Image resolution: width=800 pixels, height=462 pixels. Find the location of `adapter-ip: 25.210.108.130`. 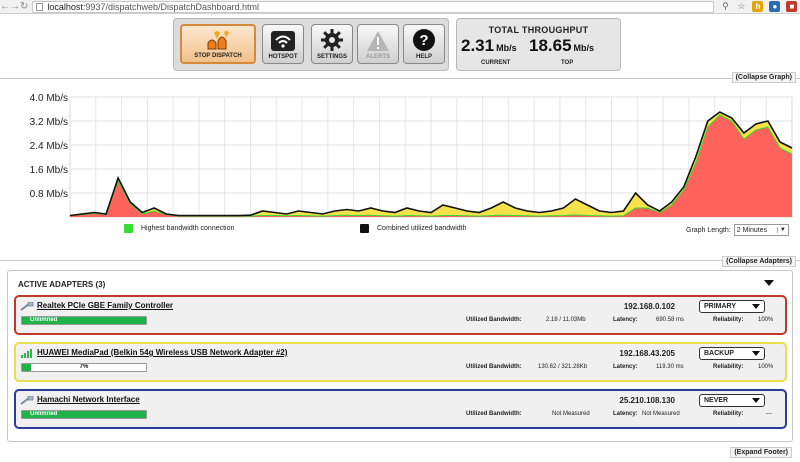

adapter-ip: 25.210.108.130 is located at coordinates (647, 400).